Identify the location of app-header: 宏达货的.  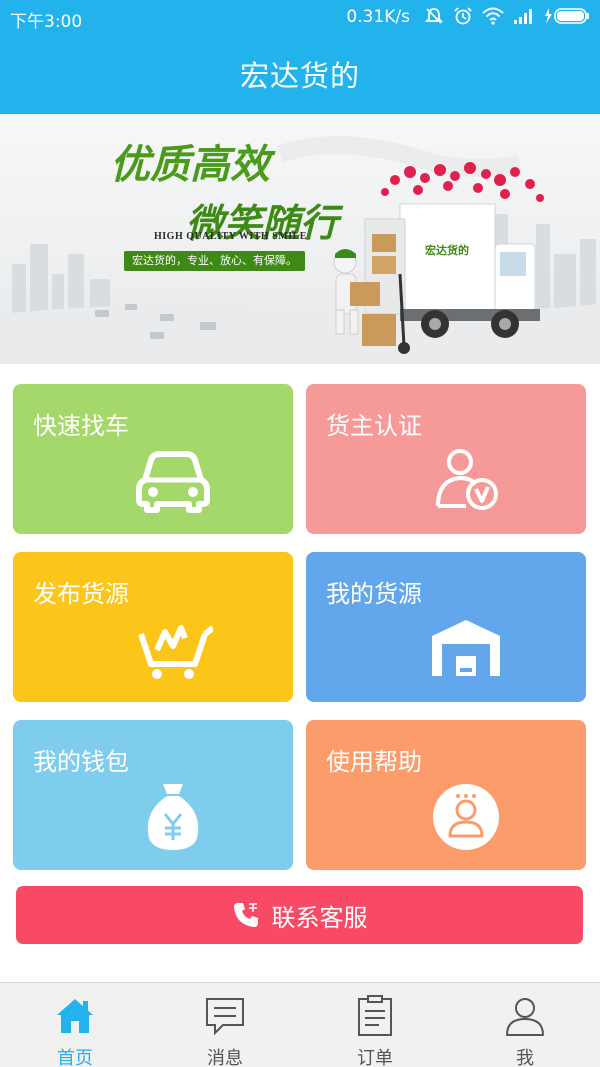
(300, 74).